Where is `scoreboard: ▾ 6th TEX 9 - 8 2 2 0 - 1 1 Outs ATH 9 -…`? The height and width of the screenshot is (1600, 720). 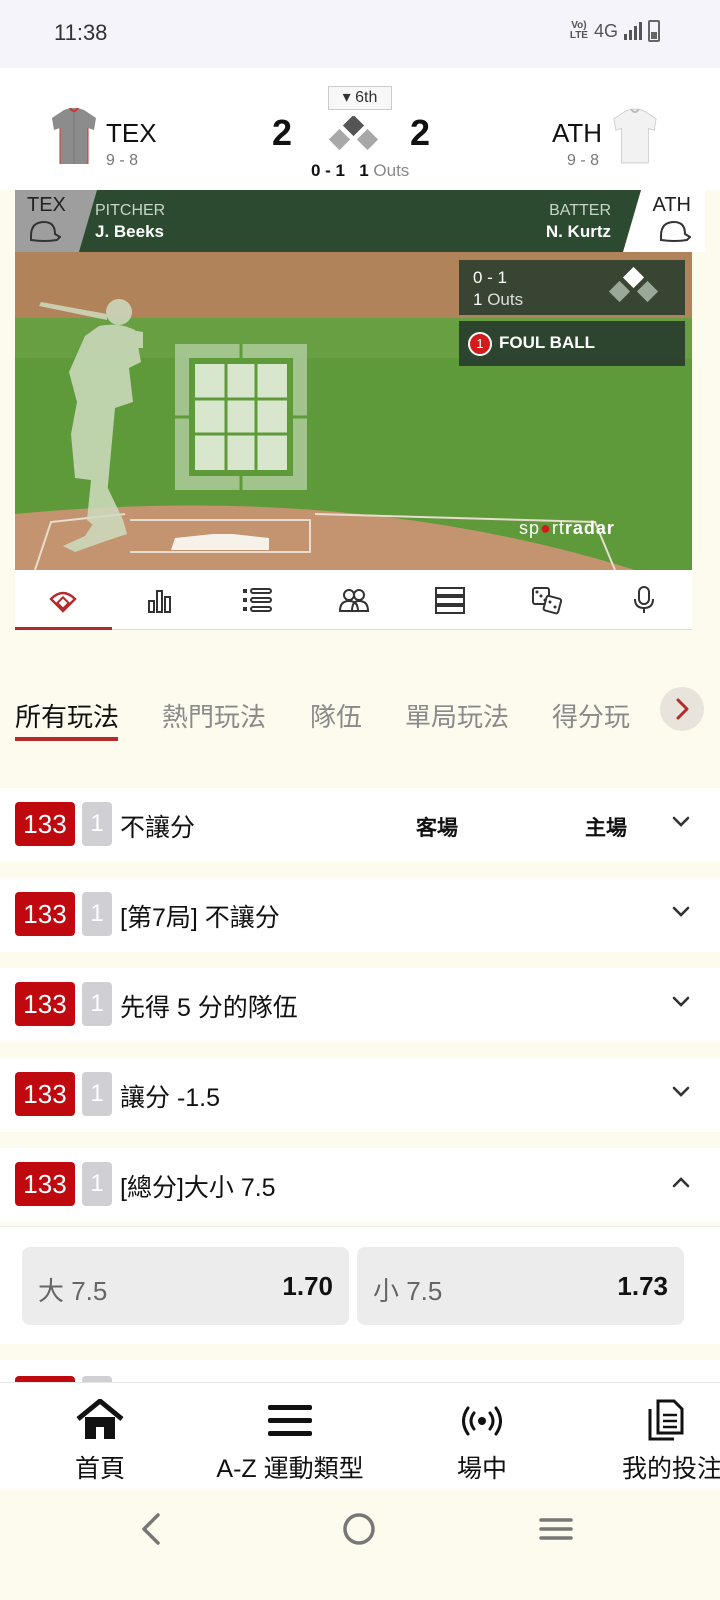
scoreboard: ▾ 6th TEX 9 - 8 2 2 0 - 1 1 Outs ATH 9 -… is located at coordinates (360, 129).